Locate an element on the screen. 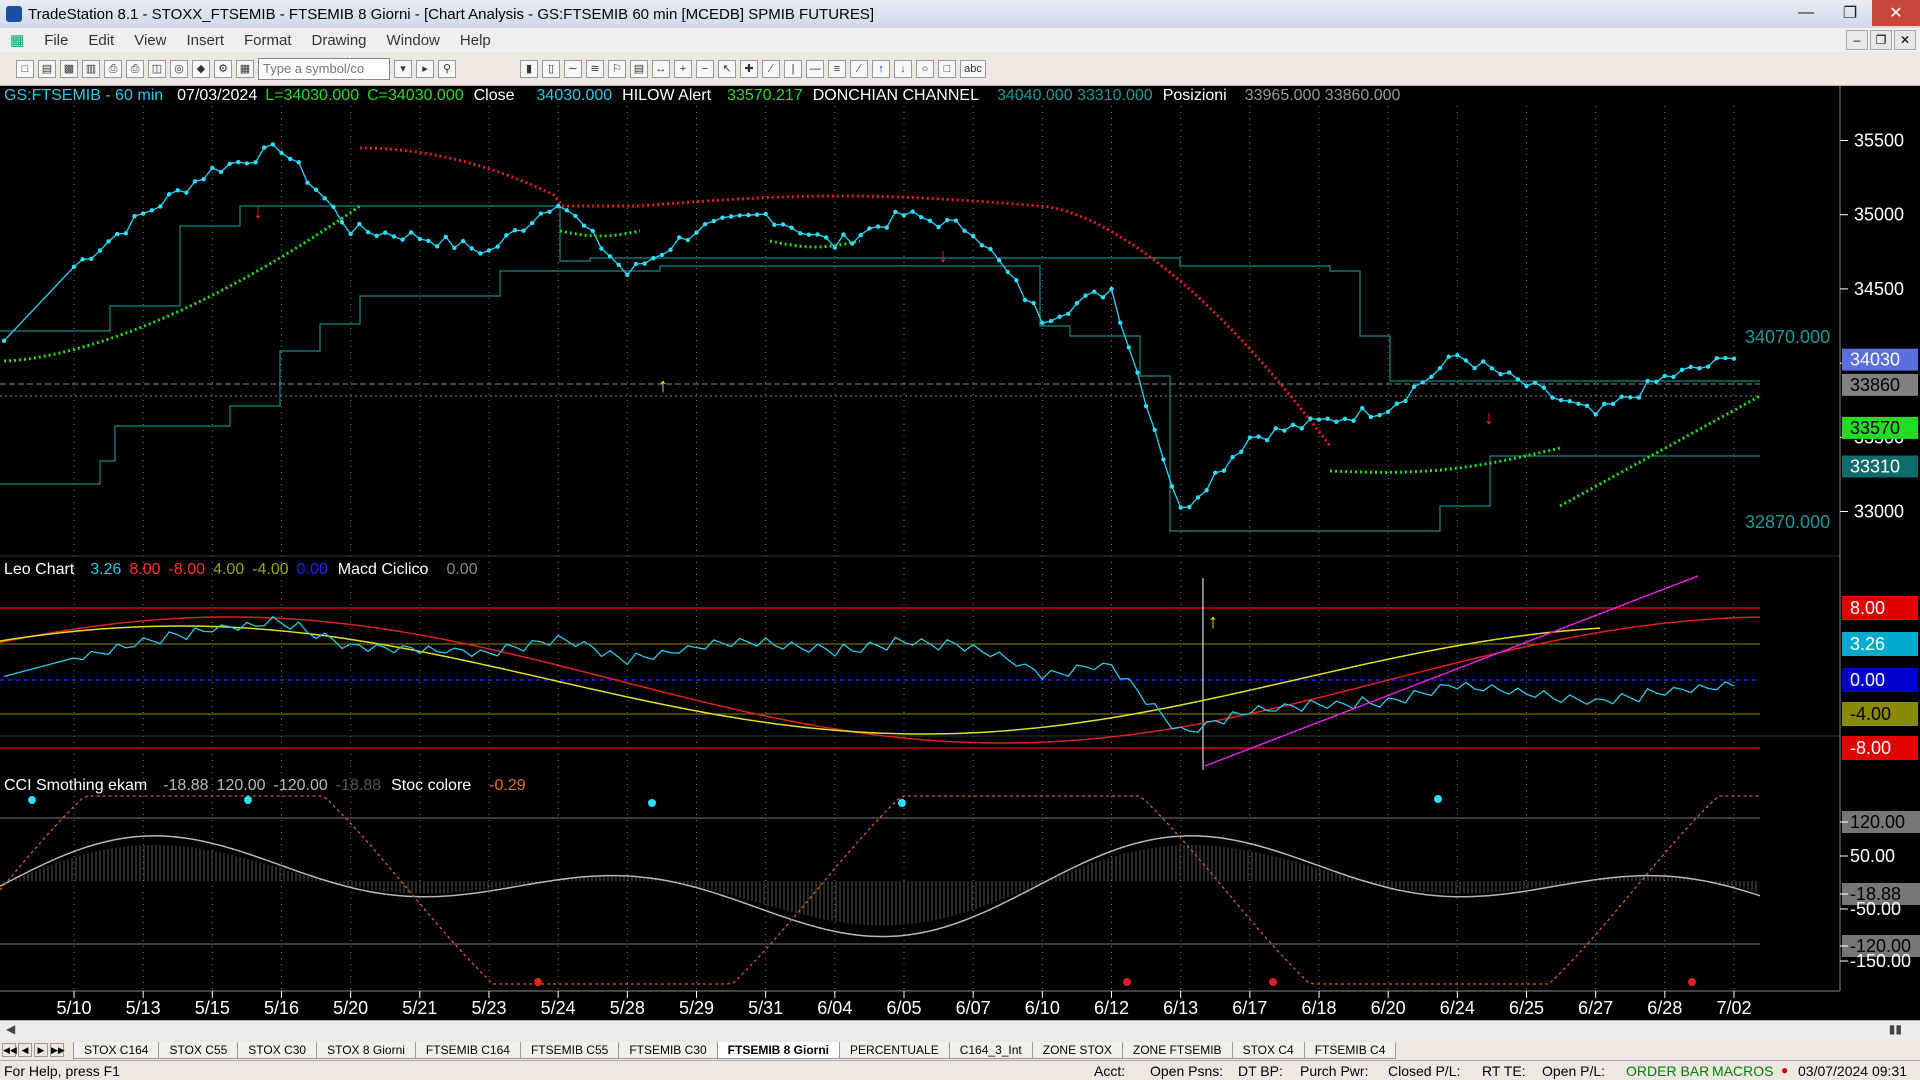 Image resolution: width=1920 pixels, height=1080 pixels. print-preview-icon: ⎙ is located at coordinates (135, 68).